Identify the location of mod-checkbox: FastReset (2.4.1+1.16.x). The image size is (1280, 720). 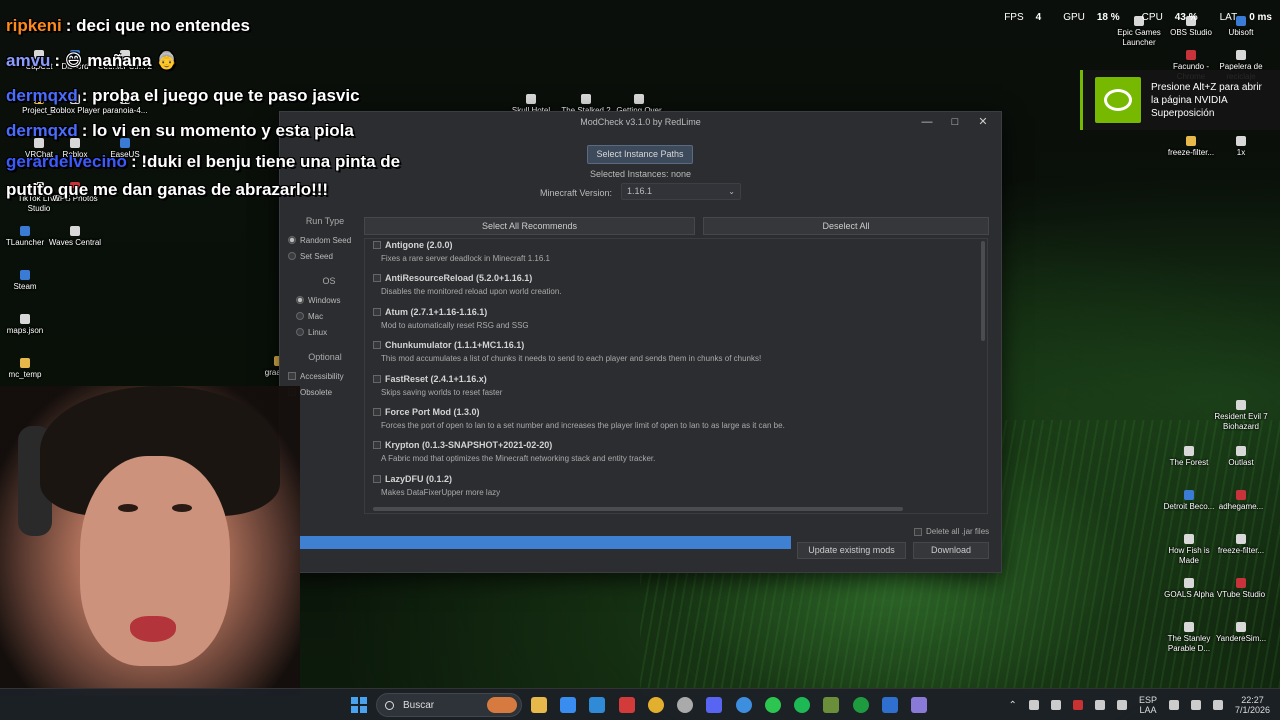
(676, 379).